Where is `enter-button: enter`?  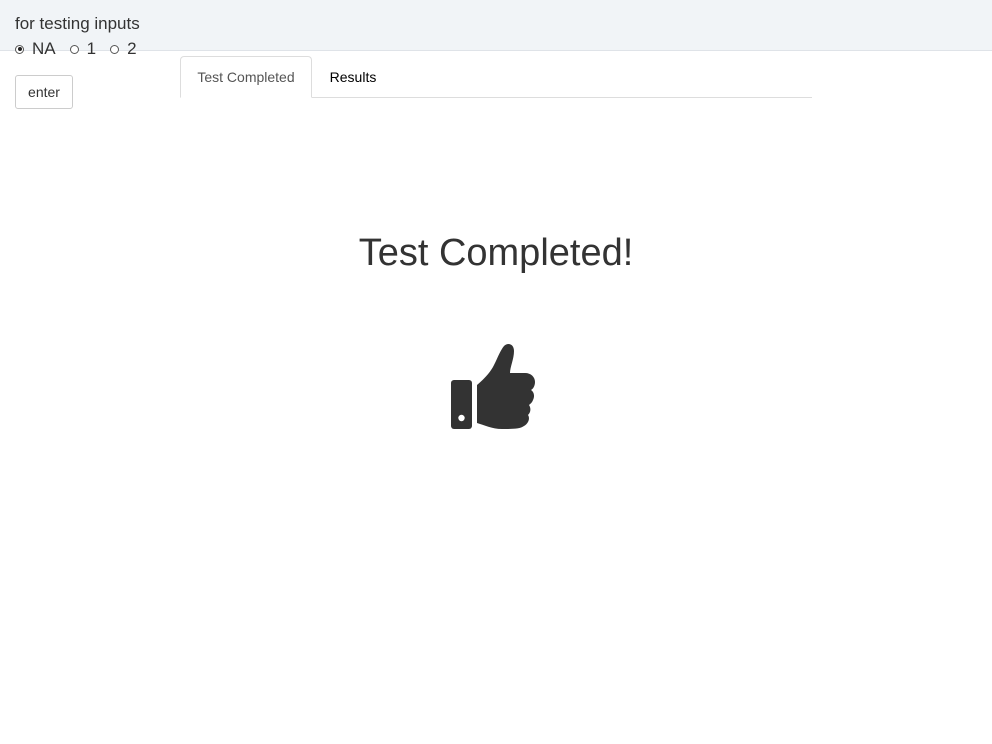 enter-button: enter is located at coordinates (44, 92).